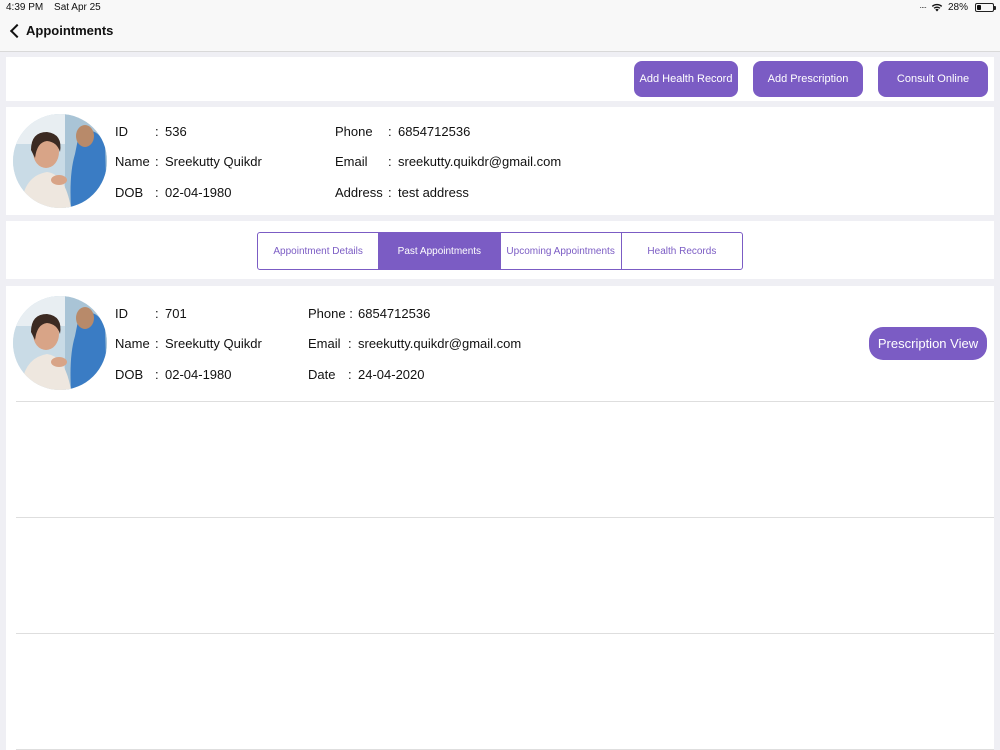 This screenshot has height=750, width=1000. Describe the element at coordinates (480, 161) in the screenshot. I see `patient-email-value: sreekutty.quikdr@gmail.com` at that location.